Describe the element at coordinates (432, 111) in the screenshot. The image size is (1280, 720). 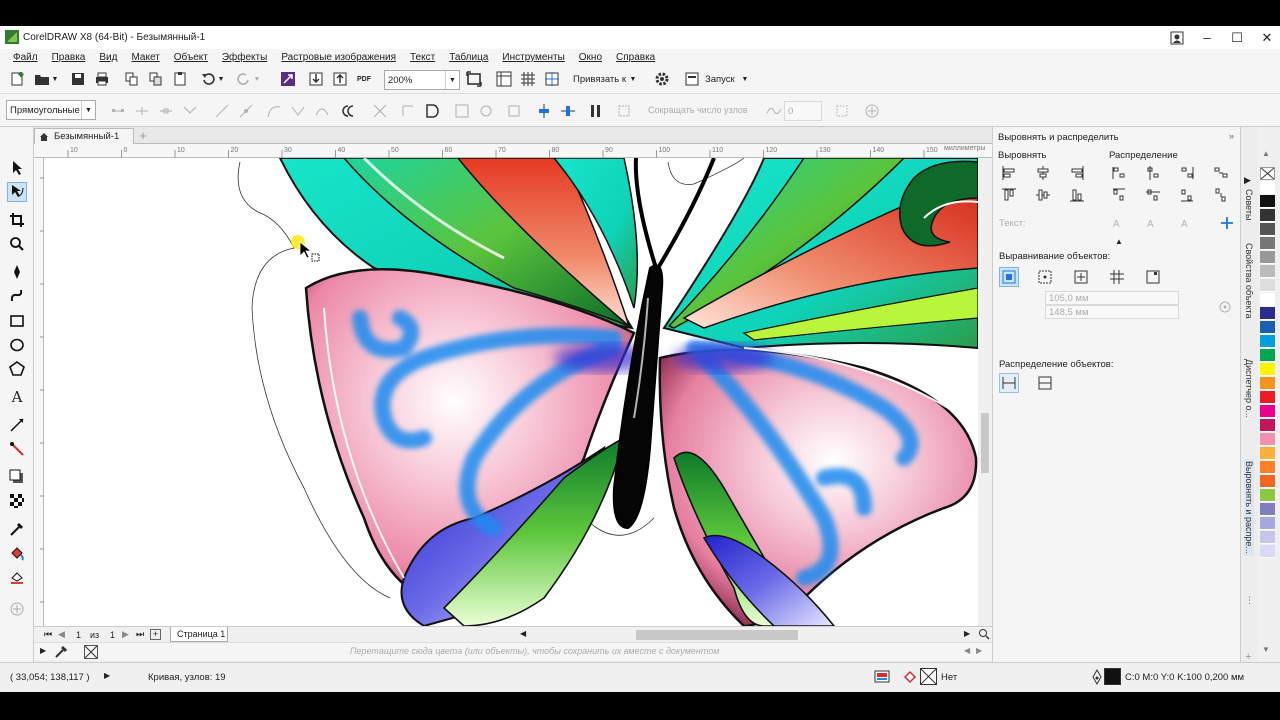
I see `close-curve-icon` at that location.